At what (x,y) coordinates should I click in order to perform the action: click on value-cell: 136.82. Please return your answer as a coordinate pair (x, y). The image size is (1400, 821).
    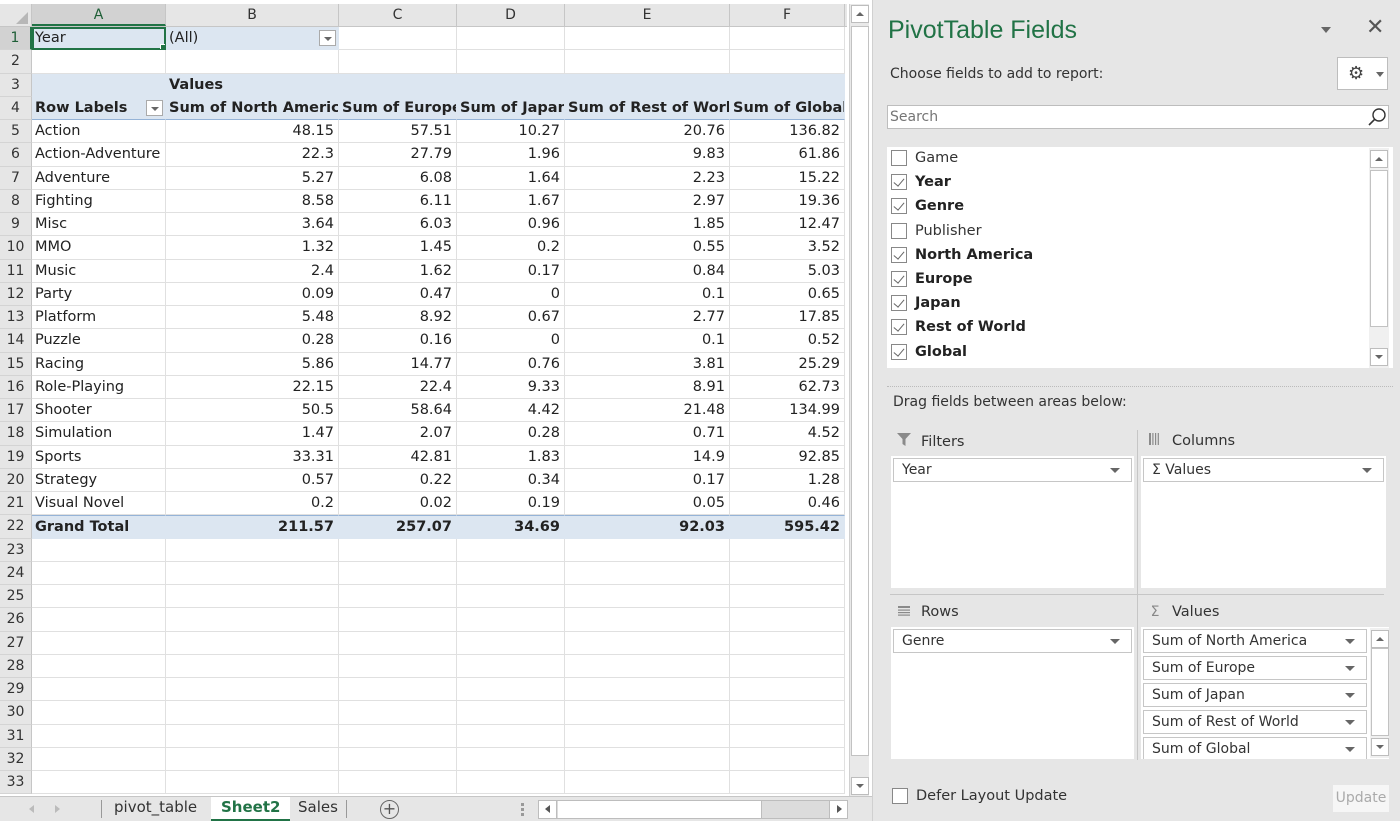
    Looking at the image, I should click on (787, 132).